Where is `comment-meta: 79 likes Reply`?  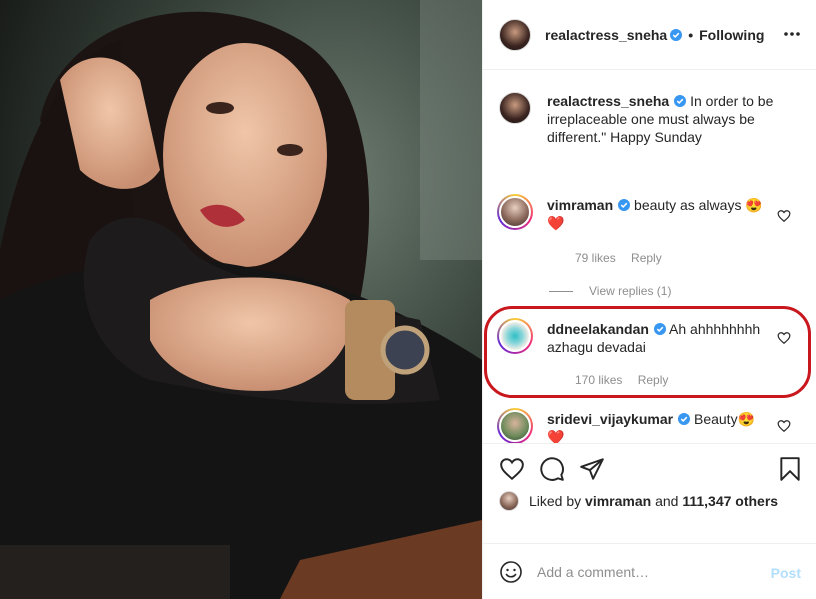 comment-meta: 79 likes Reply is located at coordinates (624, 258).